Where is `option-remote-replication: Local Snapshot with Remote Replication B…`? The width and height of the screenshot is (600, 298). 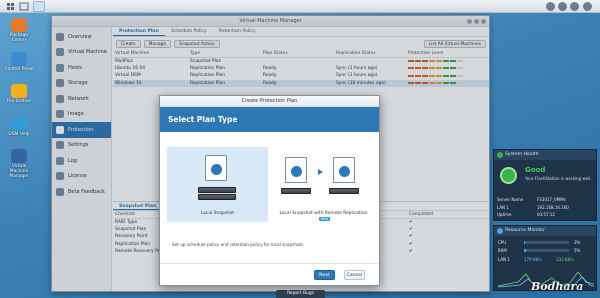
option-remote-replication: Local Snapshot with Remote Replication B… is located at coordinates (323, 184).